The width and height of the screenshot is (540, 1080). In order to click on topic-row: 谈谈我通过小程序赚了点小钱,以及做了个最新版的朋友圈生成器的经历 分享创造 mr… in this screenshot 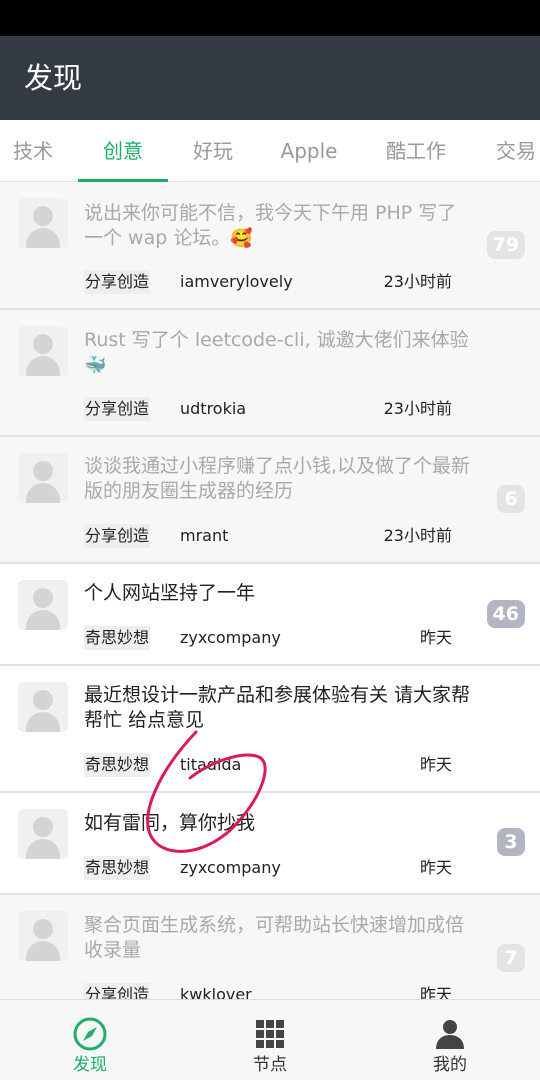, I will do `click(270, 500)`.